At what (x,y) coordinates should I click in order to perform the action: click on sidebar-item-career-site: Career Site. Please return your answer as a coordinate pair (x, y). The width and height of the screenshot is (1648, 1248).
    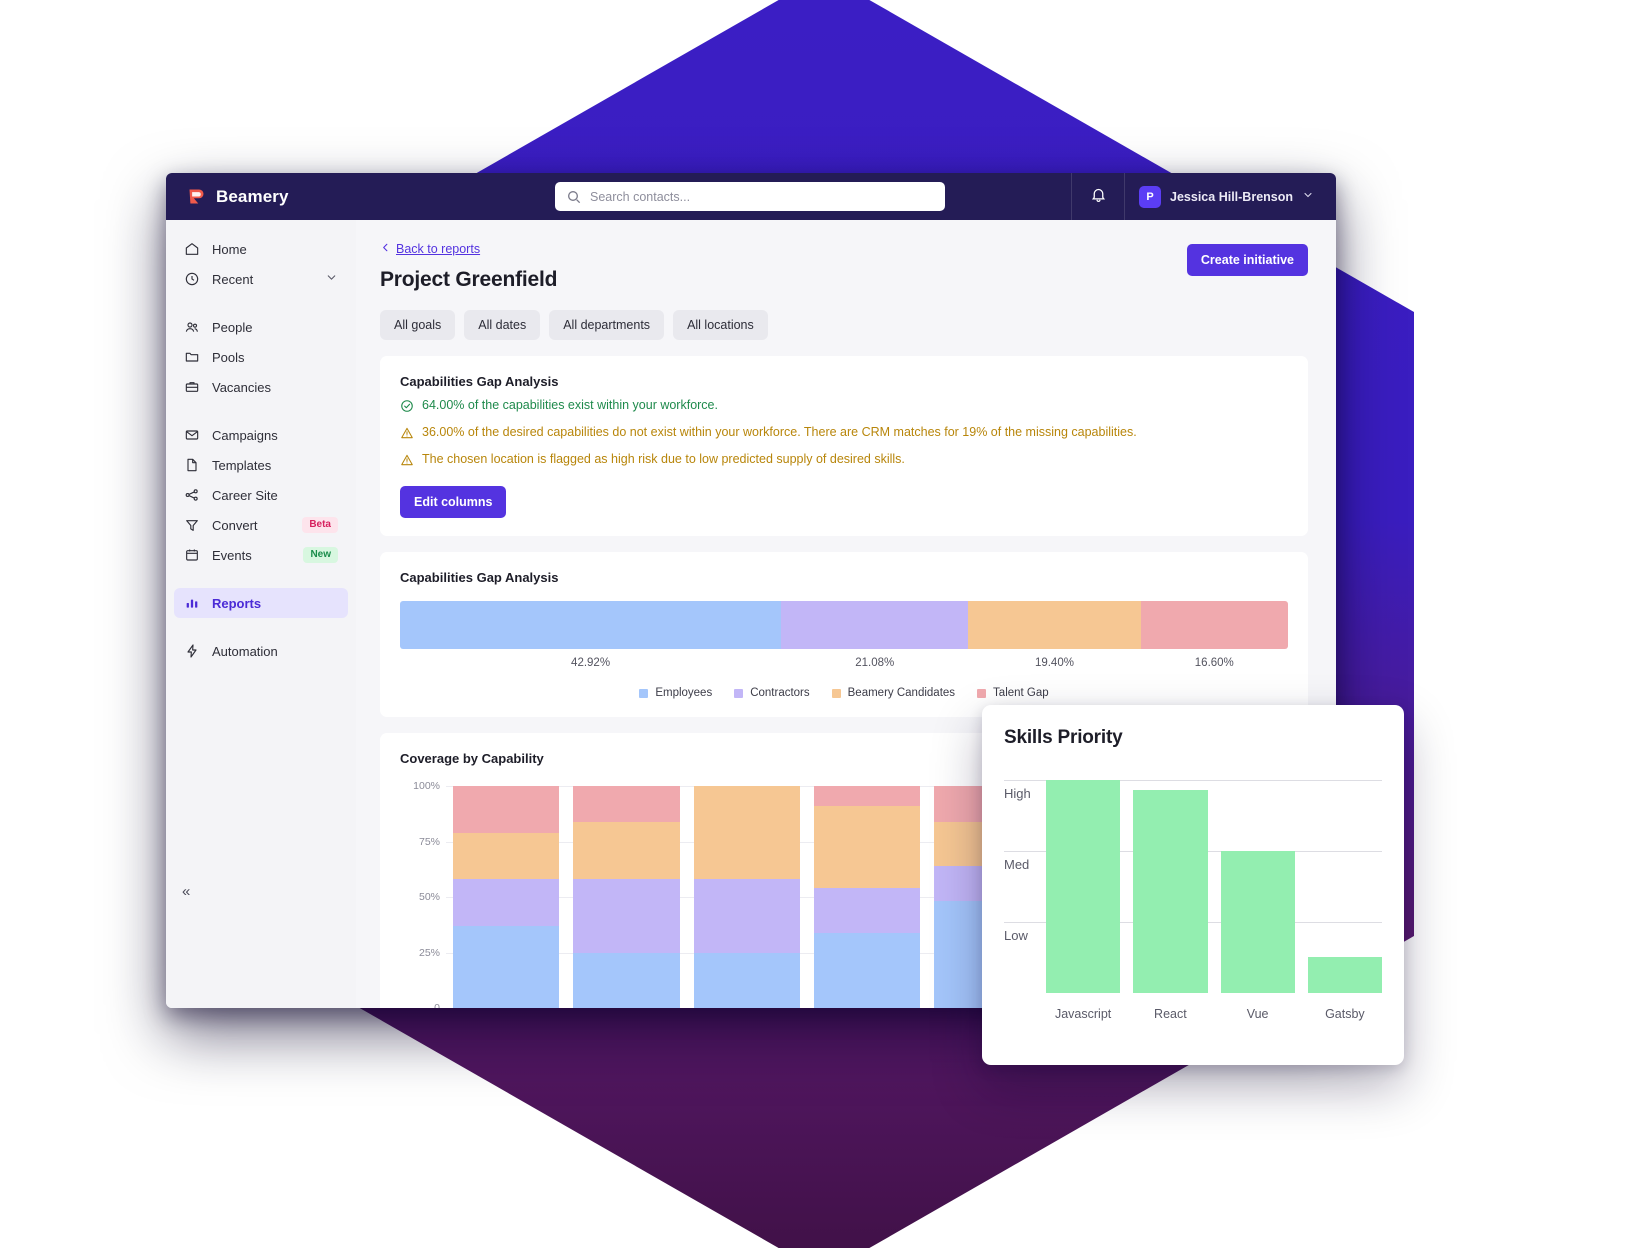
    Looking at the image, I should click on (261, 495).